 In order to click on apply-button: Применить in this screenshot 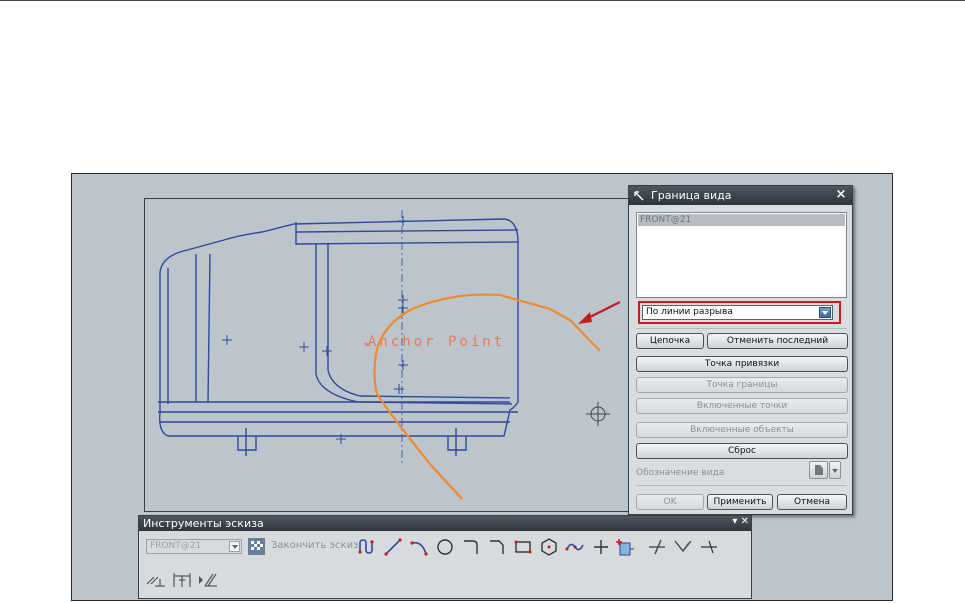, I will do `click(740, 502)`.